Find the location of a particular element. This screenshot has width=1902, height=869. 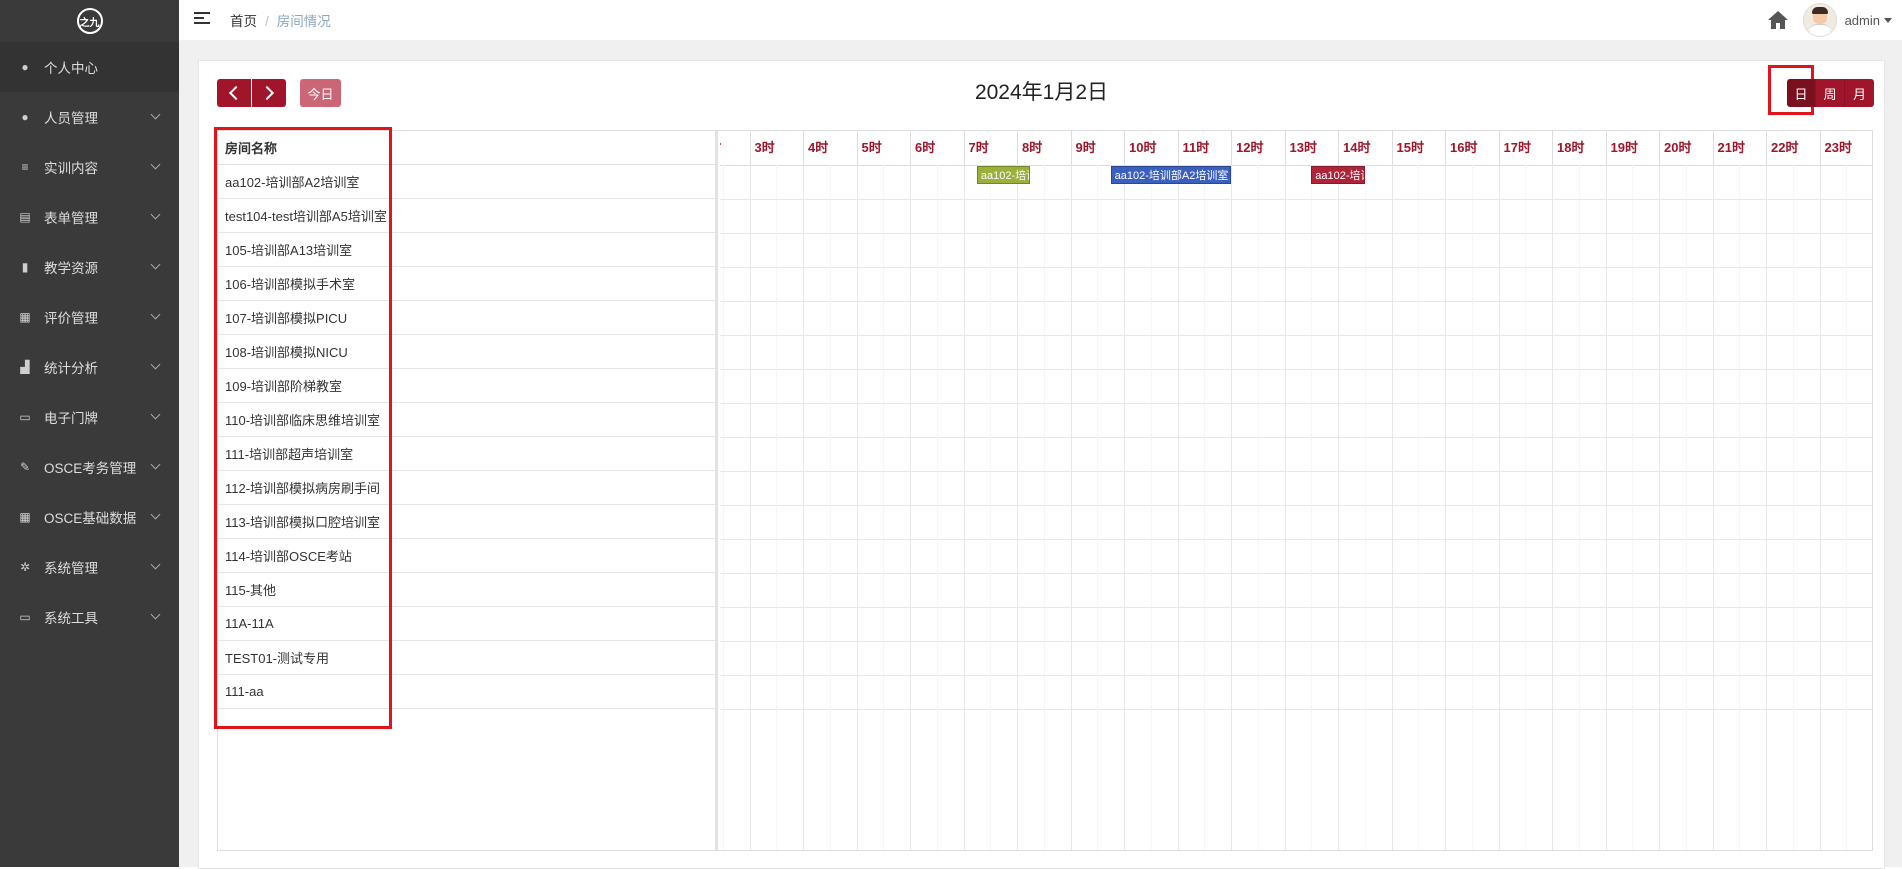

hour-label: 13时 is located at coordinates (1311, 148).